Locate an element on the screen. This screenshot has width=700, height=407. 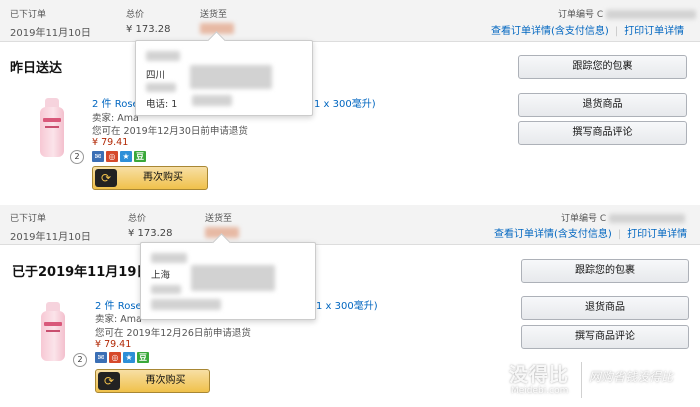
shipment-status: 昨日送达 is located at coordinates (36, 68).